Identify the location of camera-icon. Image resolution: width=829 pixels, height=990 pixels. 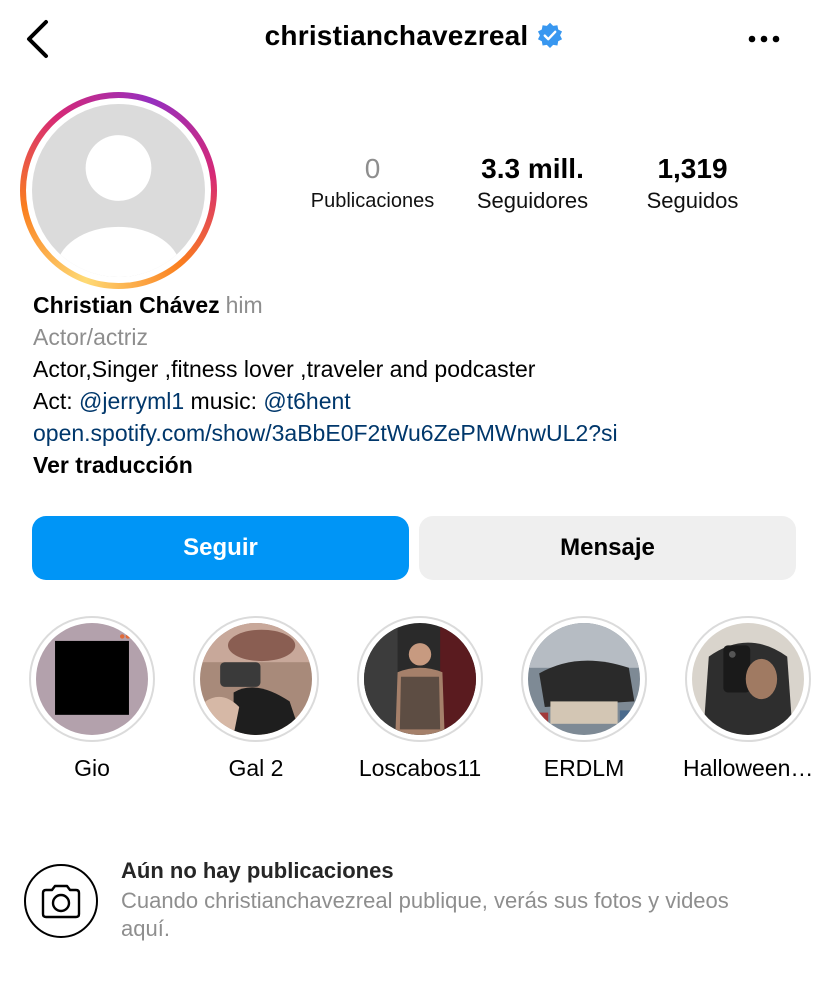
(61, 901).